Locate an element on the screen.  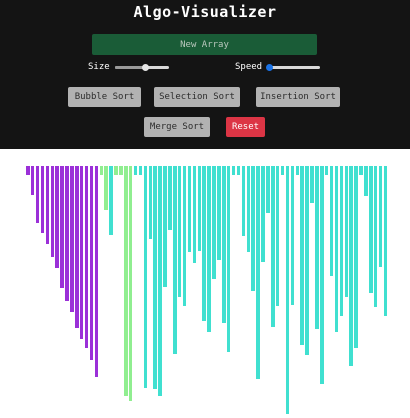
reset-button: Reset is located at coordinates (245, 127).